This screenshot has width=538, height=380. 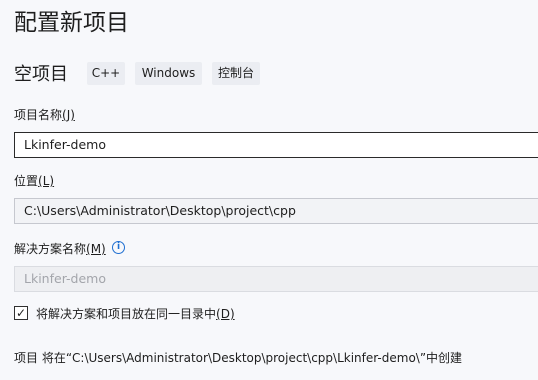 I want to click on mnemonic: (J), so click(x=68, y=115).